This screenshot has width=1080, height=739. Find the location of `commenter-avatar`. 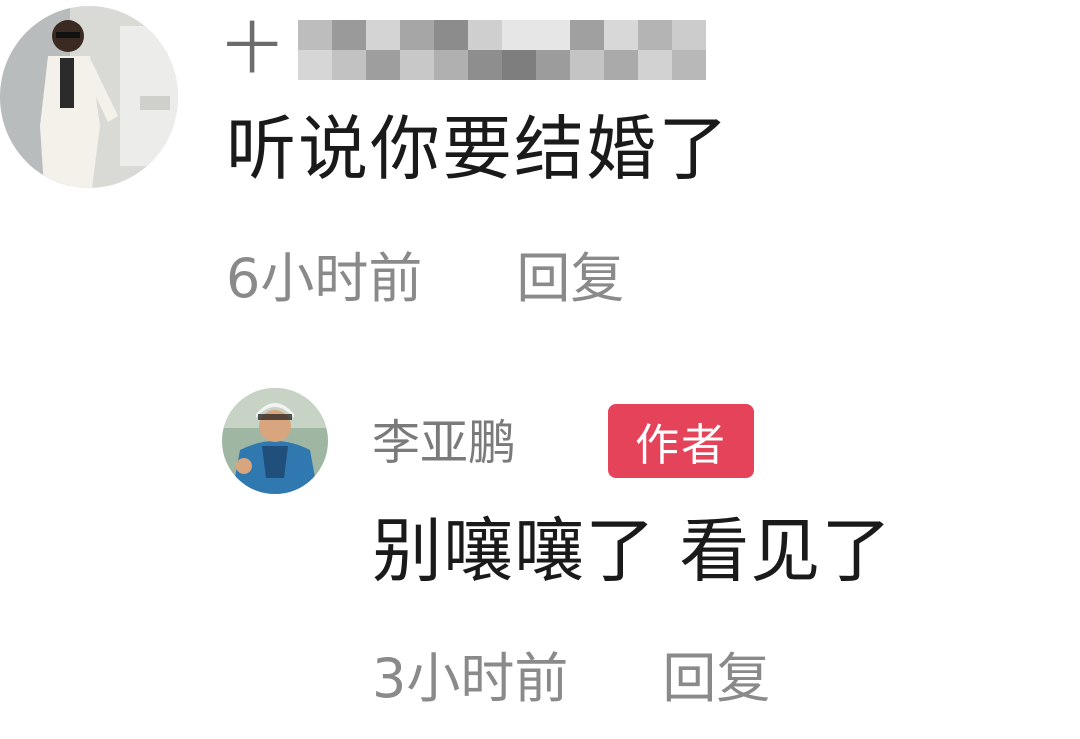

commenter-avatar is located at coordinates (89, 97).